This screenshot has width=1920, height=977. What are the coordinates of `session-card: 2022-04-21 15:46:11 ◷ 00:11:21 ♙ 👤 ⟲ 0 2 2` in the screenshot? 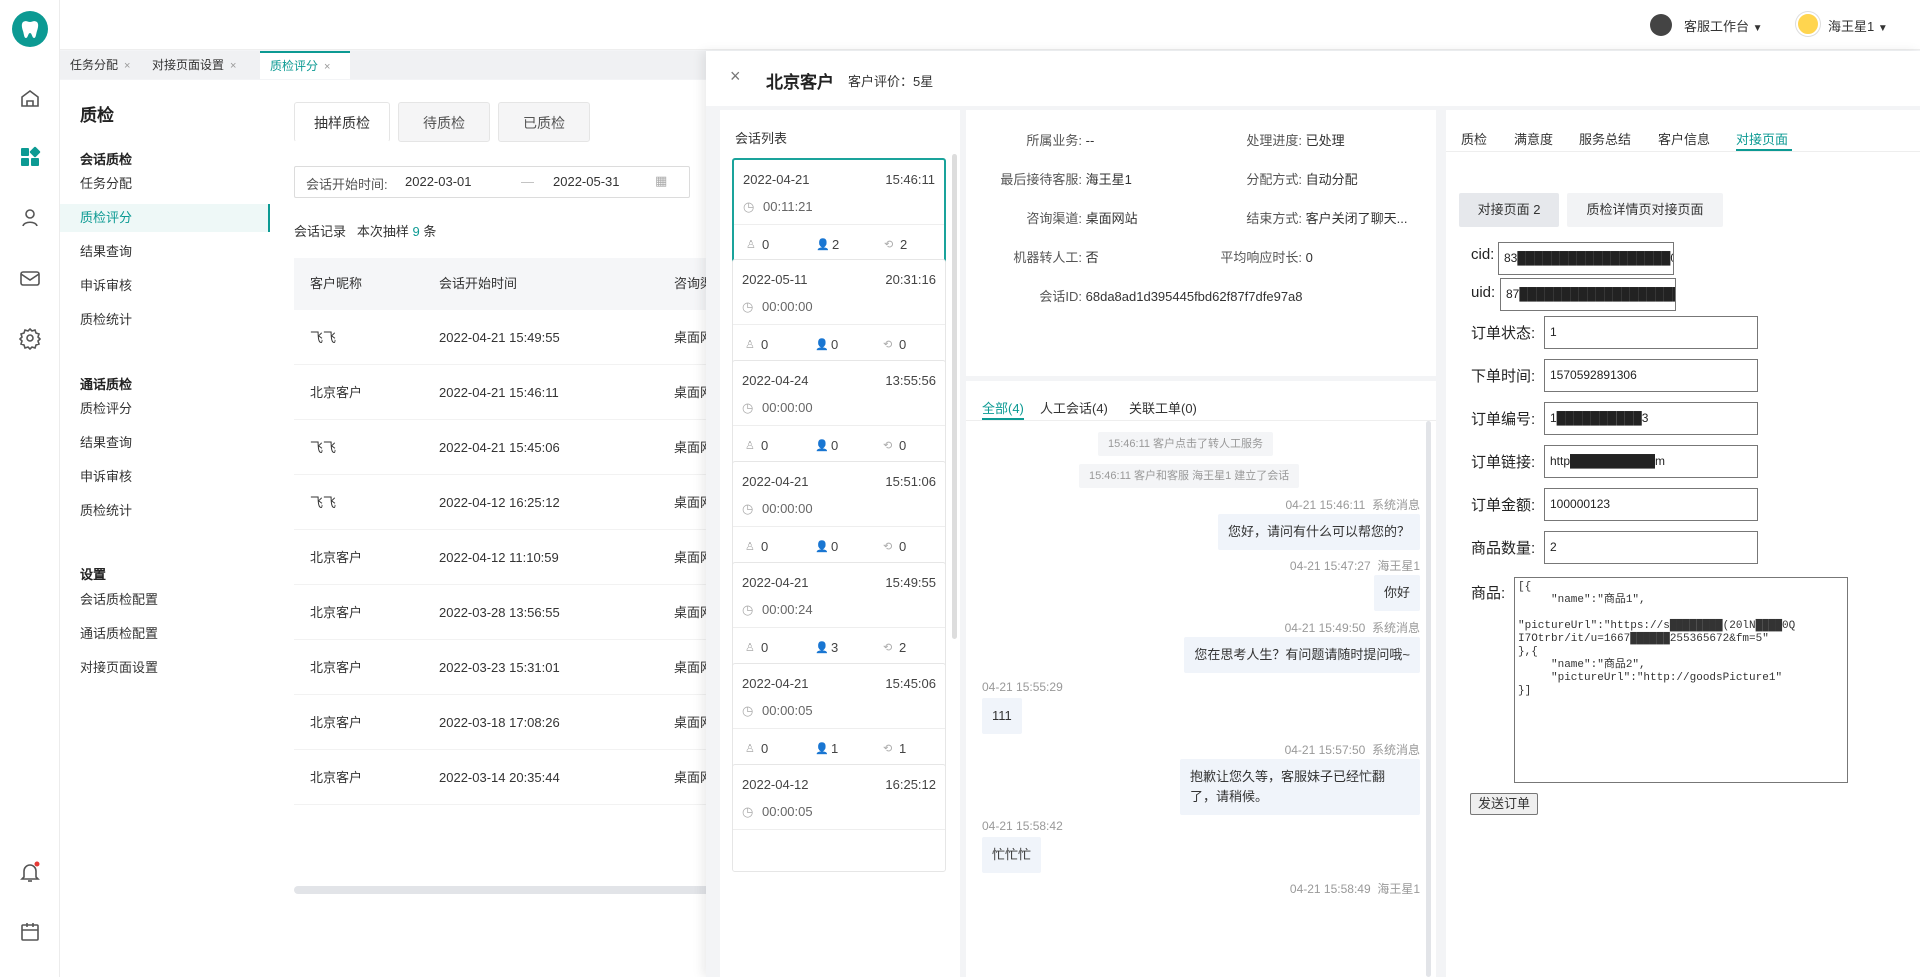 It's located at (839, 212).